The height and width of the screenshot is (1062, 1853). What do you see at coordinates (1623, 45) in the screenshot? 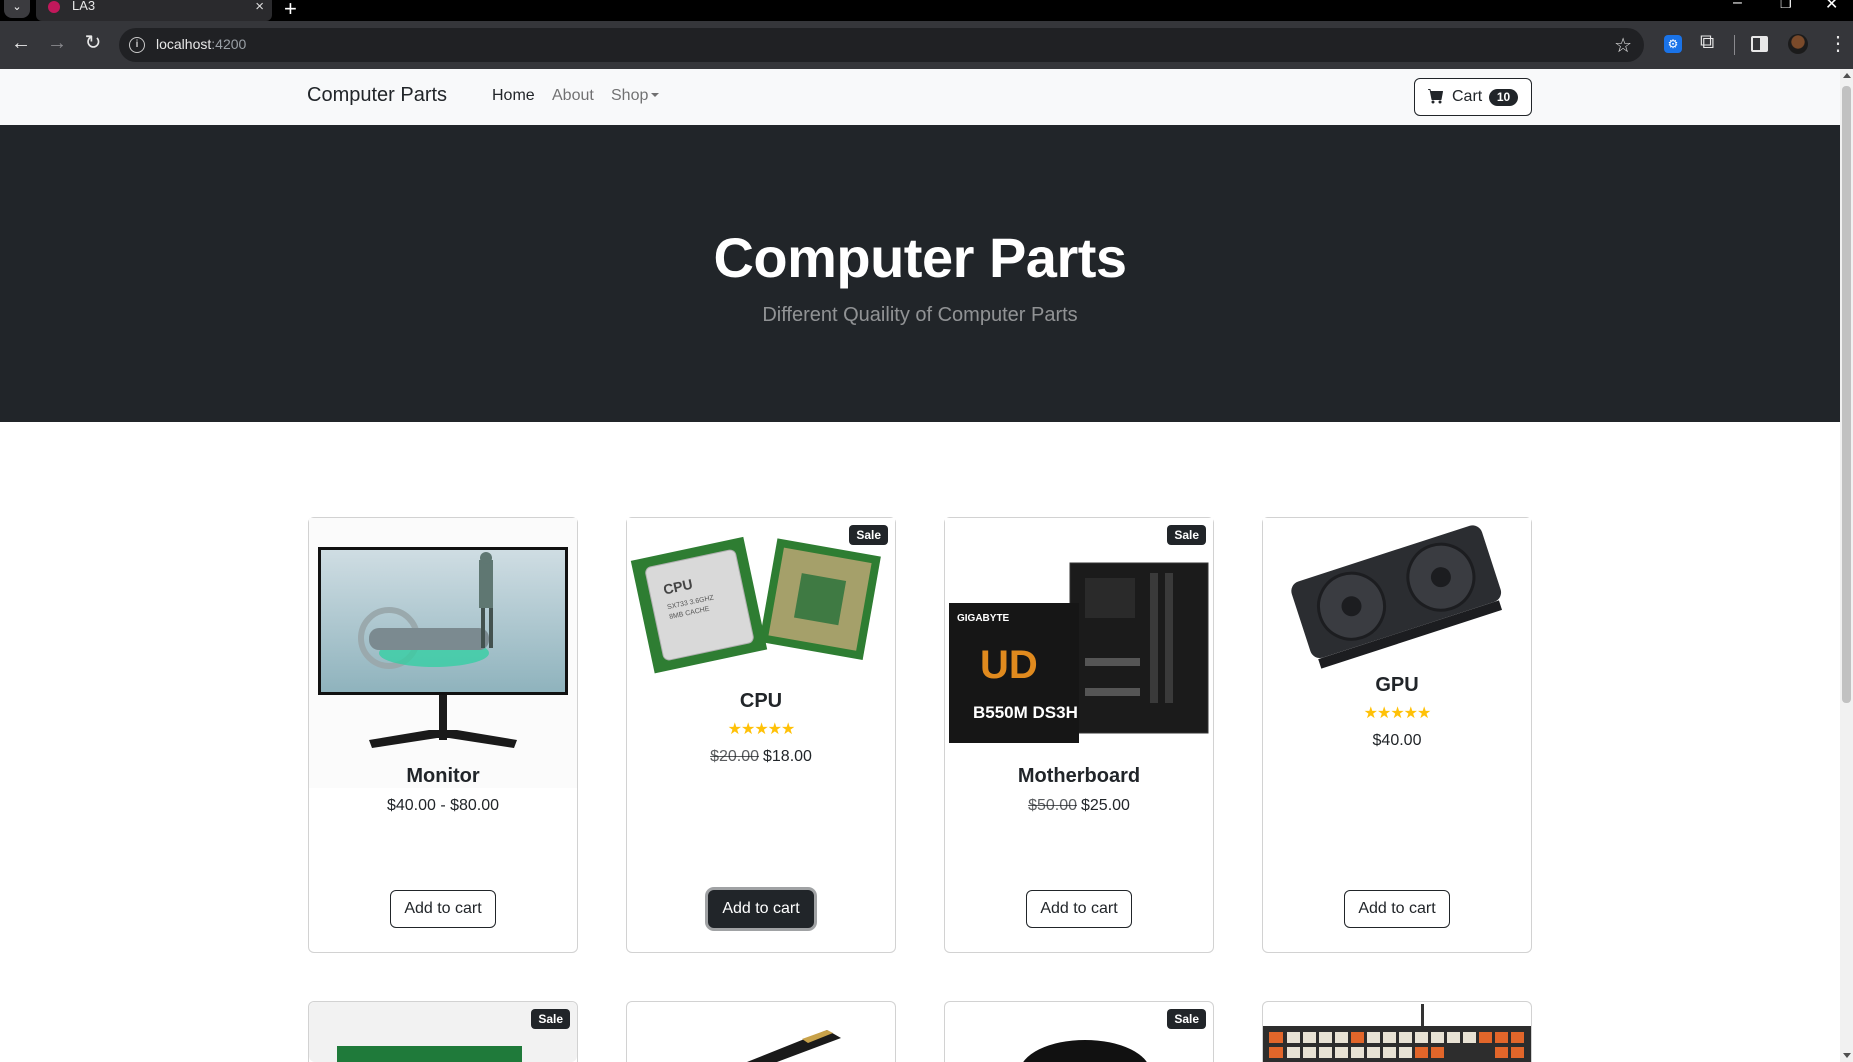
I see `bookmark-star-icon: ☆` at bounding box center [1623, 45].